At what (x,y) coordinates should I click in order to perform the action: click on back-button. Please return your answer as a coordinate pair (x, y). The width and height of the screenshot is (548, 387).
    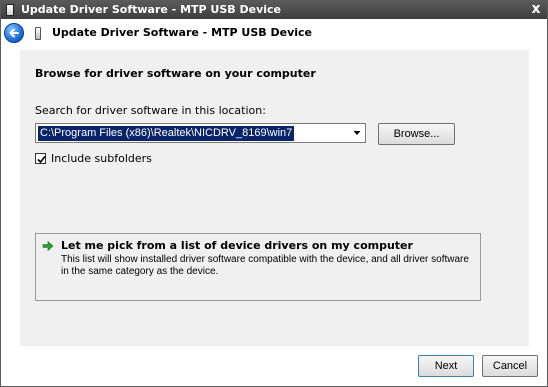
    Looking at the image, I should click on (14, 33).